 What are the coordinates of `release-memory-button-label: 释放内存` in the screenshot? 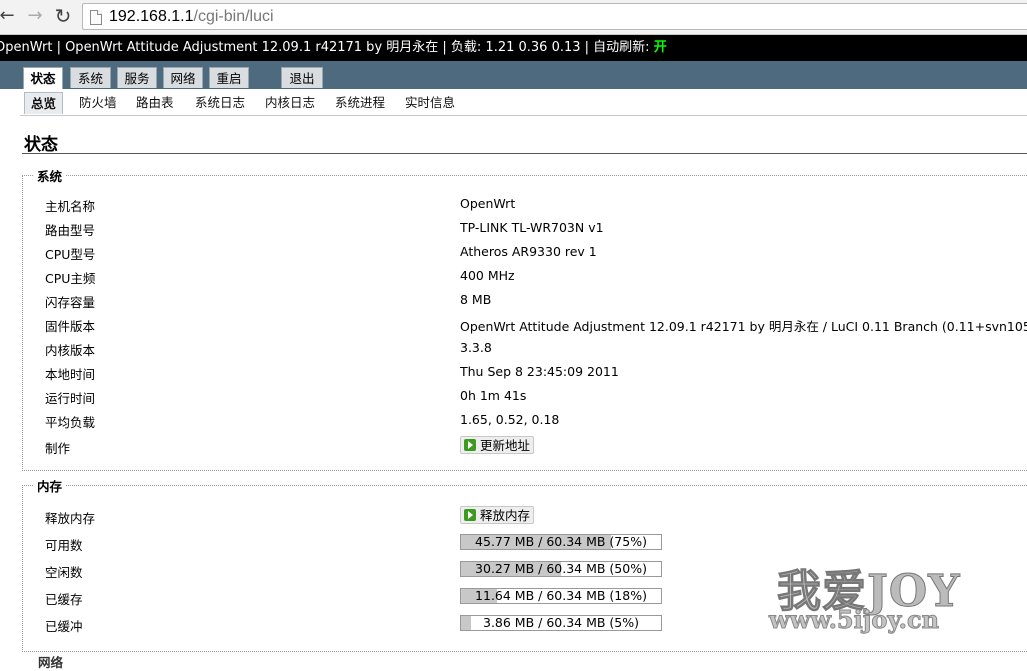 It's located at (505, 515).